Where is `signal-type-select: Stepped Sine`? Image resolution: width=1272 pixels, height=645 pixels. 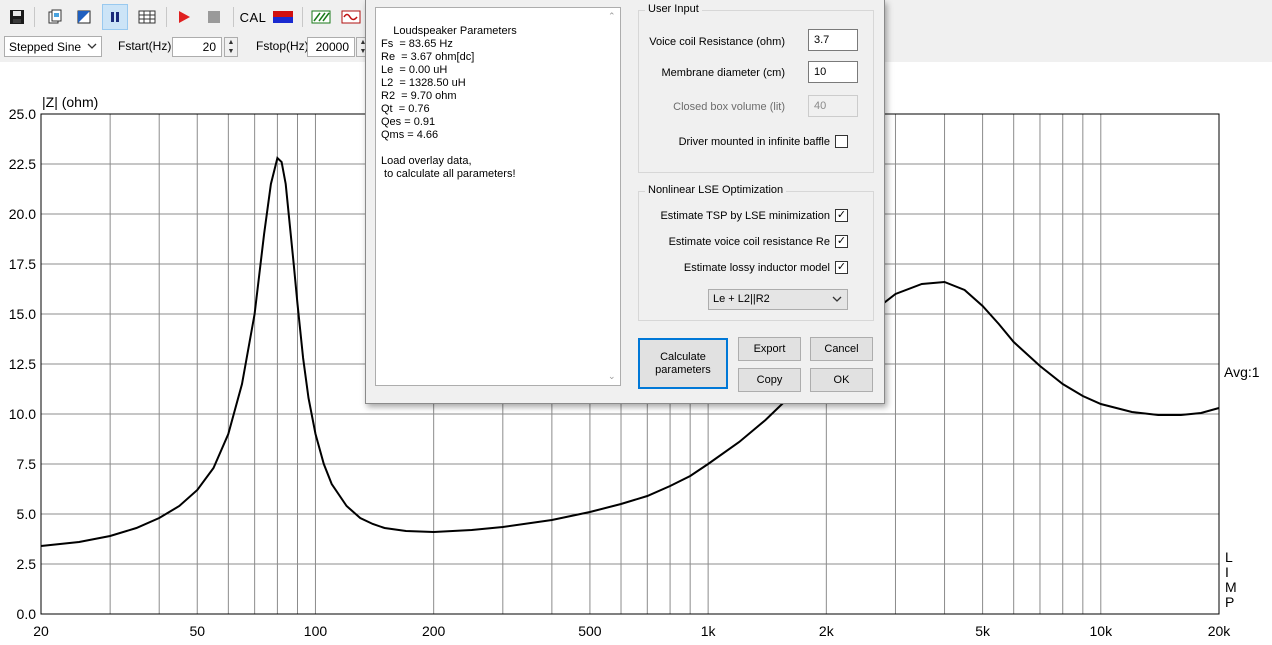
signal-type-select: Stepped Sine is located at coordinates (53, 46).